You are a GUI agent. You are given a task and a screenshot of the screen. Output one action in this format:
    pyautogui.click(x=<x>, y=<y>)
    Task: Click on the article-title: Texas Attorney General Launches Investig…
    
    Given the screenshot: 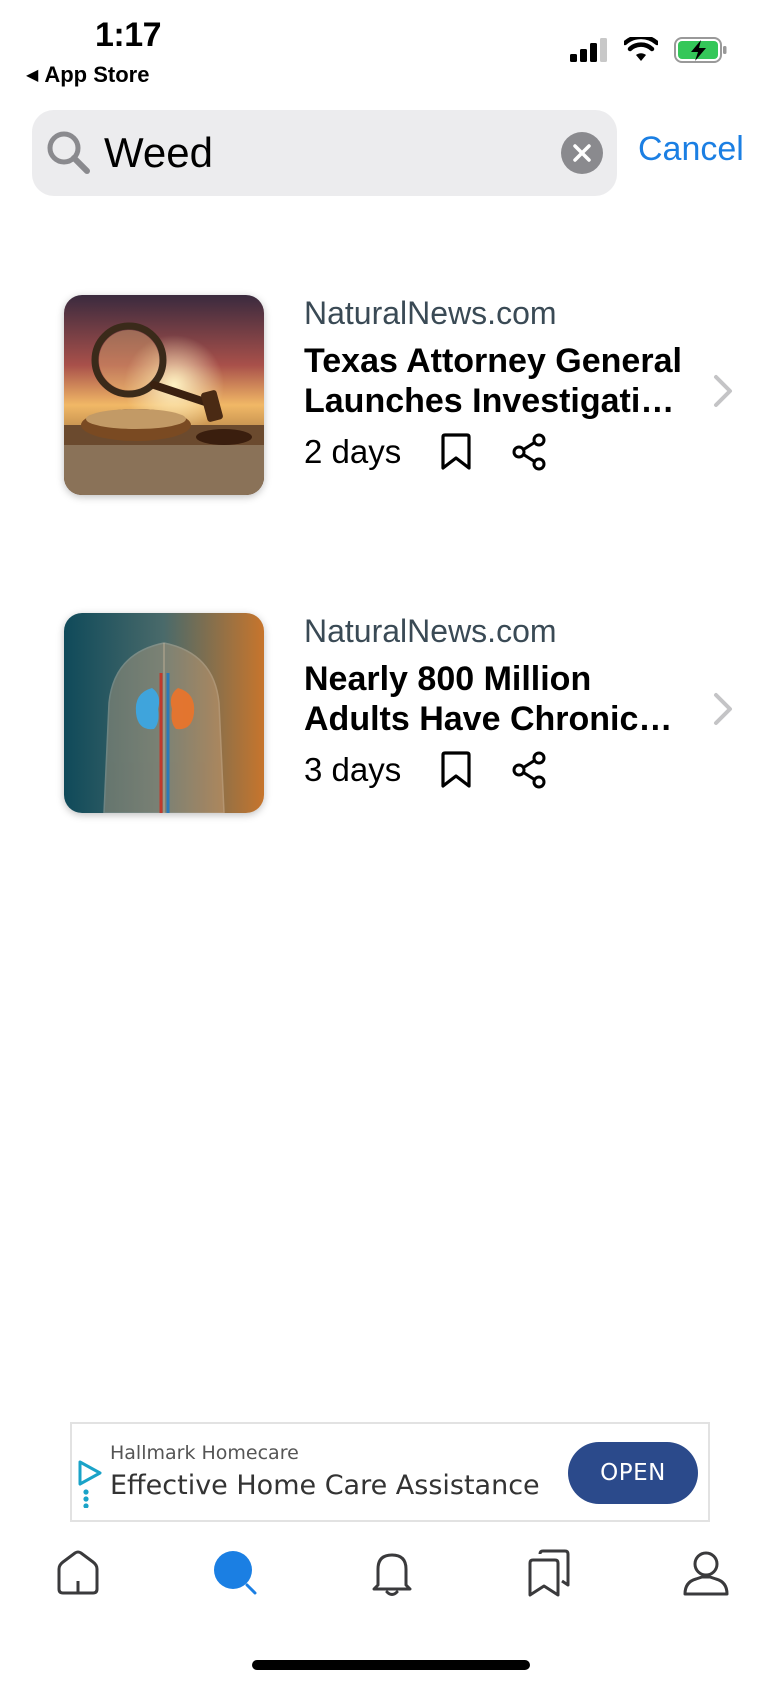 What is the action you would take?
    pyautogui.click(x=504, y=381)
    